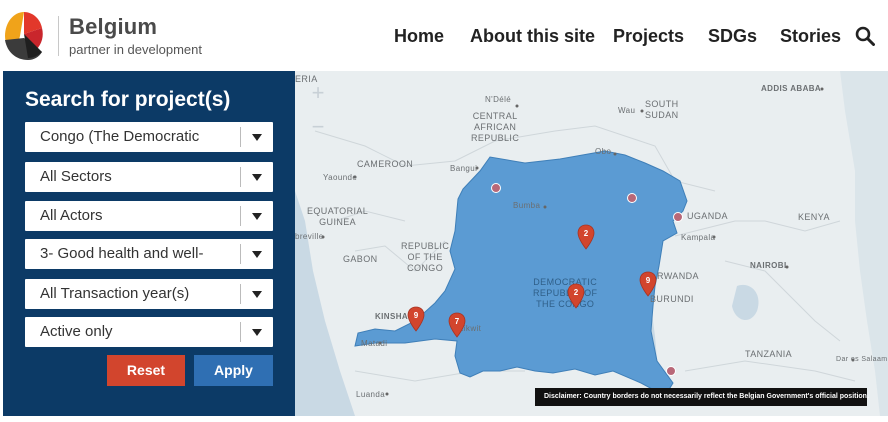 This screenshot has height=422, width=888. Describe the element at coordinates (498, 99) in the screenshot. I see `map-label: N'Délé` at that location.